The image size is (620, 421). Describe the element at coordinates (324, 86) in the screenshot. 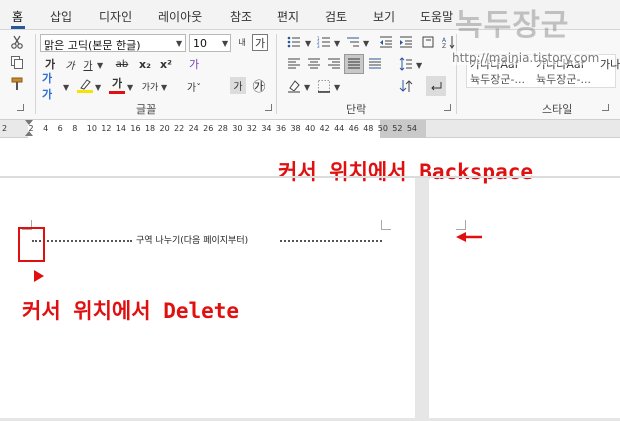

I see `borders-icon` at that location.